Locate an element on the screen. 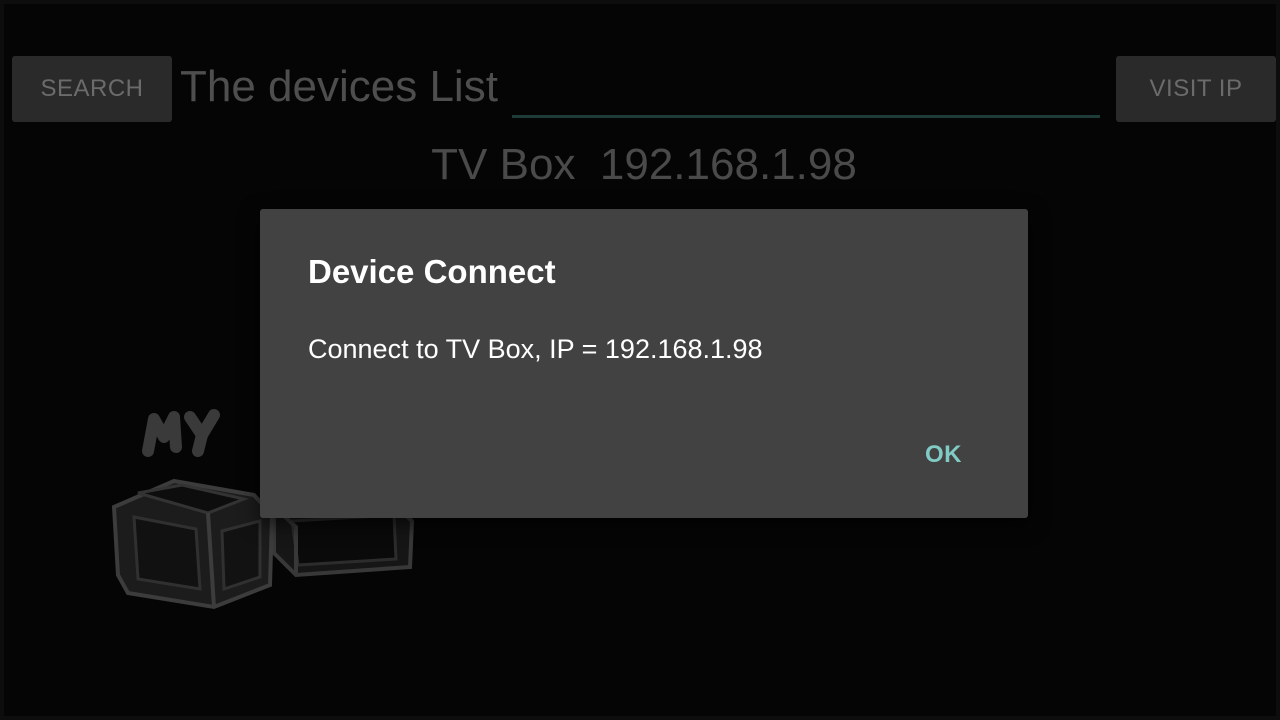 This screenshot has width=1280, height=720. ip-address-input is located at coordinates (806, 91).